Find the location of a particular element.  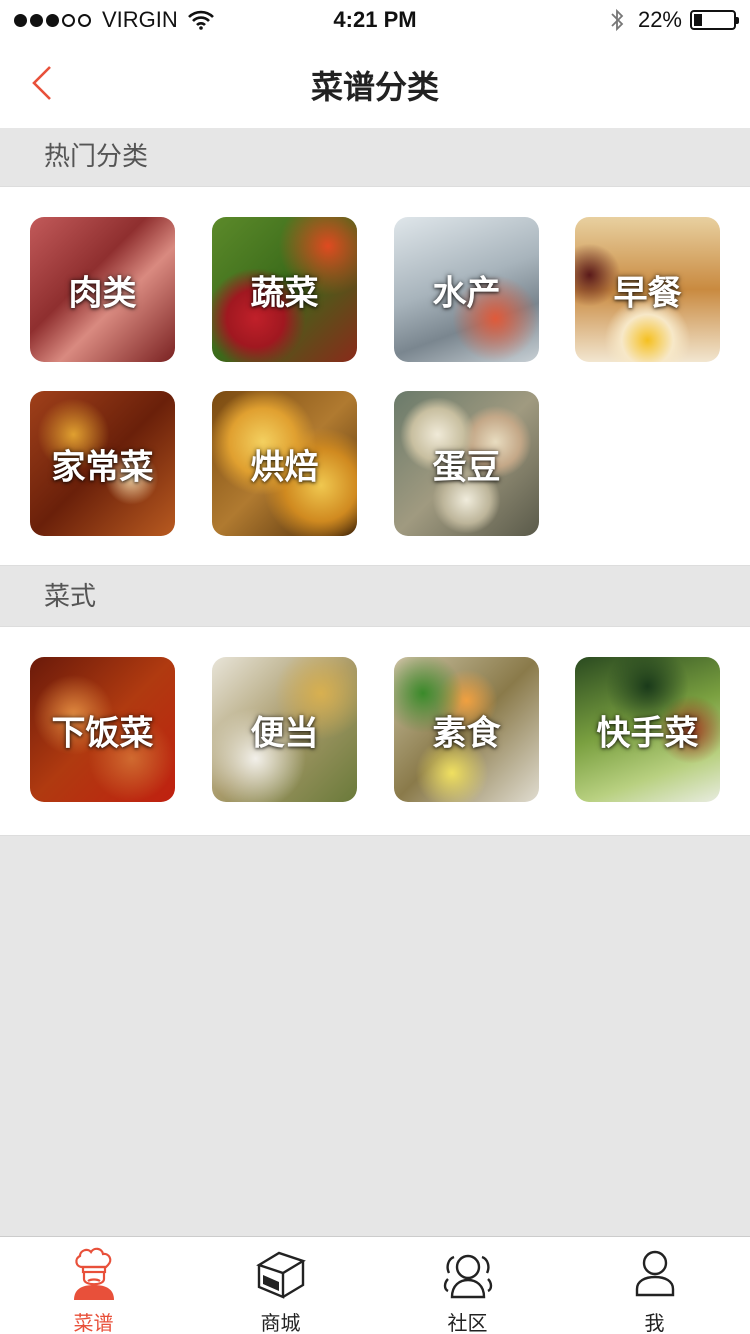

tile-label: 素食 is located at coordinates (466, 733).